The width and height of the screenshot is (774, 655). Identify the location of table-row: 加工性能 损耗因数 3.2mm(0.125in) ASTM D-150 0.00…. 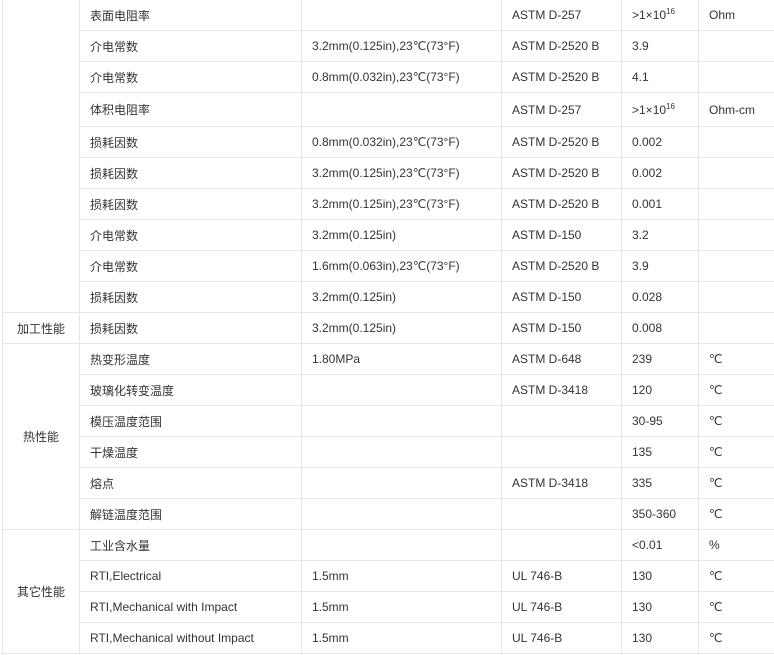
(388, 328).